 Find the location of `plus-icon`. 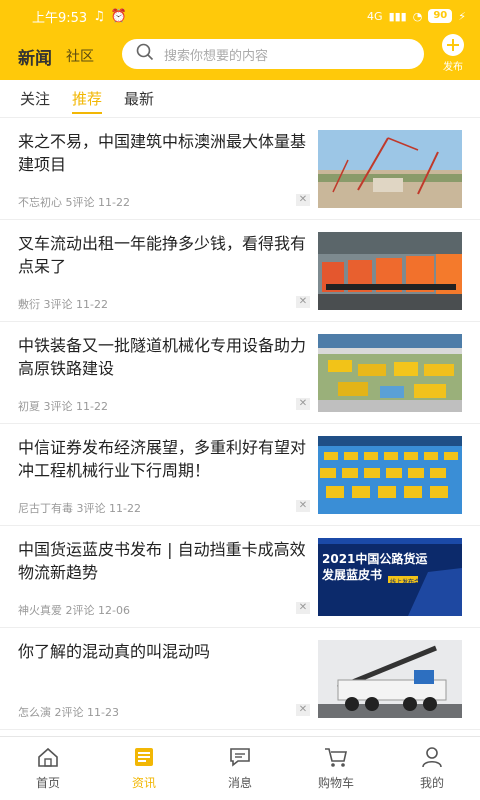

plus-icon is located at coordinates (453, 45).